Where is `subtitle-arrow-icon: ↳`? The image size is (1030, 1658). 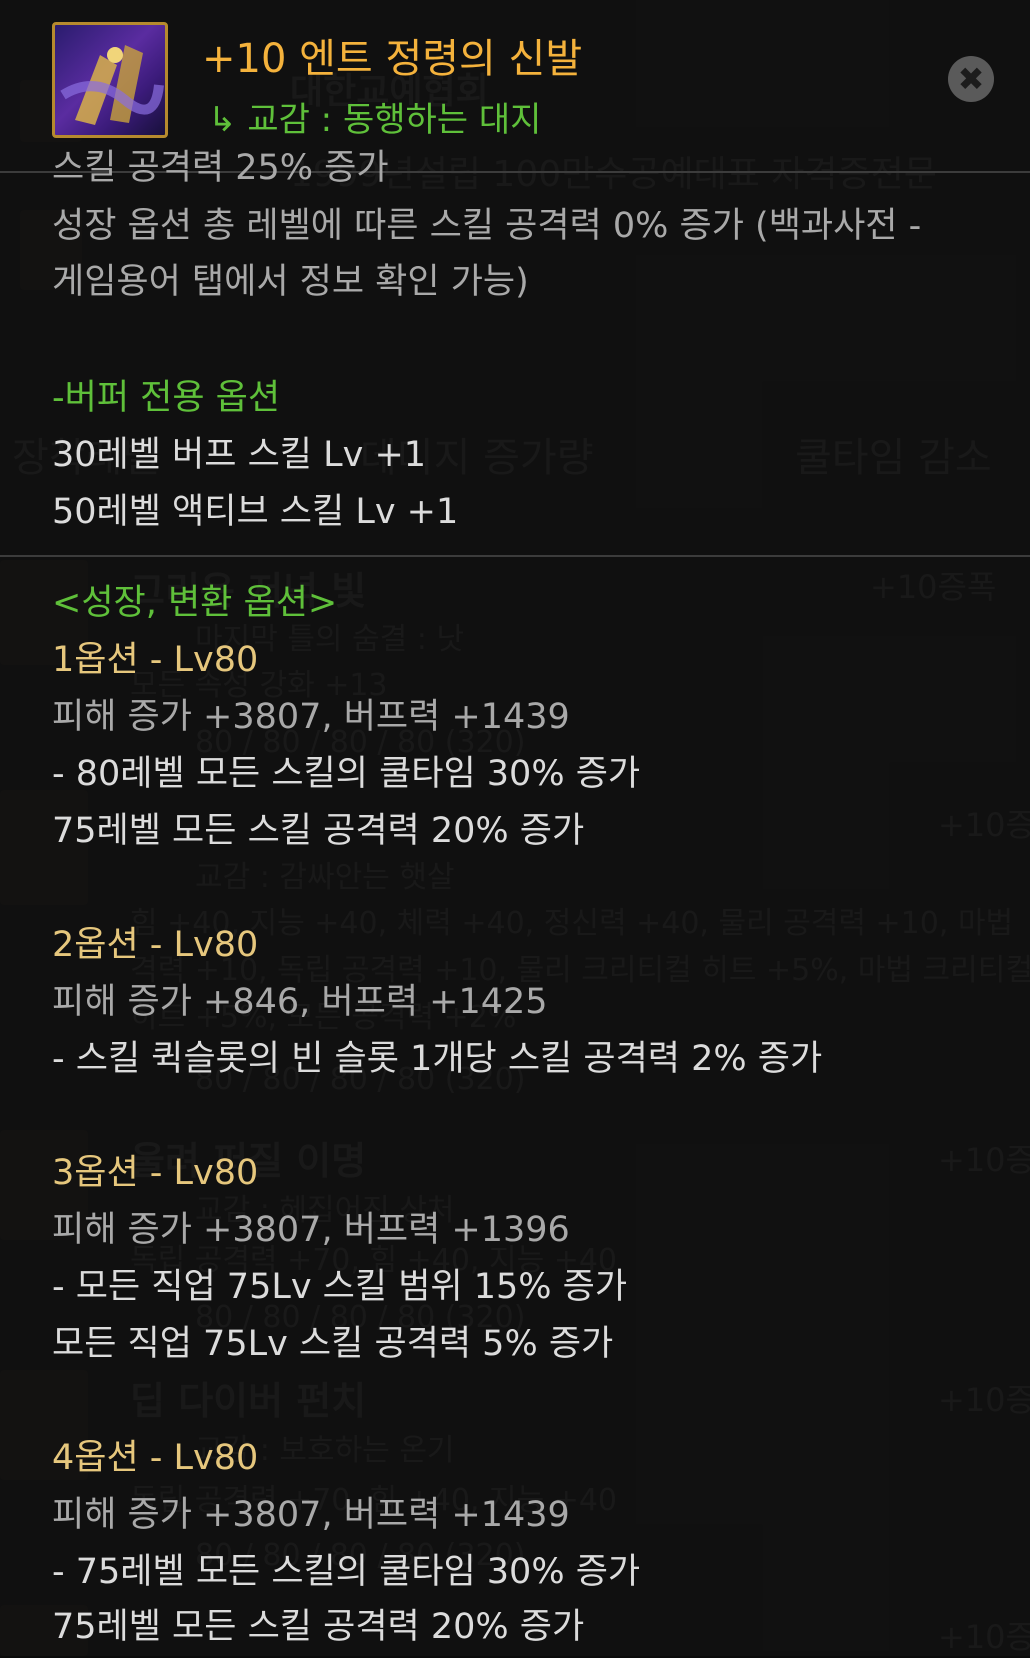 subtitle-arrow-icon: ↳ is located at coordinates (222, 120).